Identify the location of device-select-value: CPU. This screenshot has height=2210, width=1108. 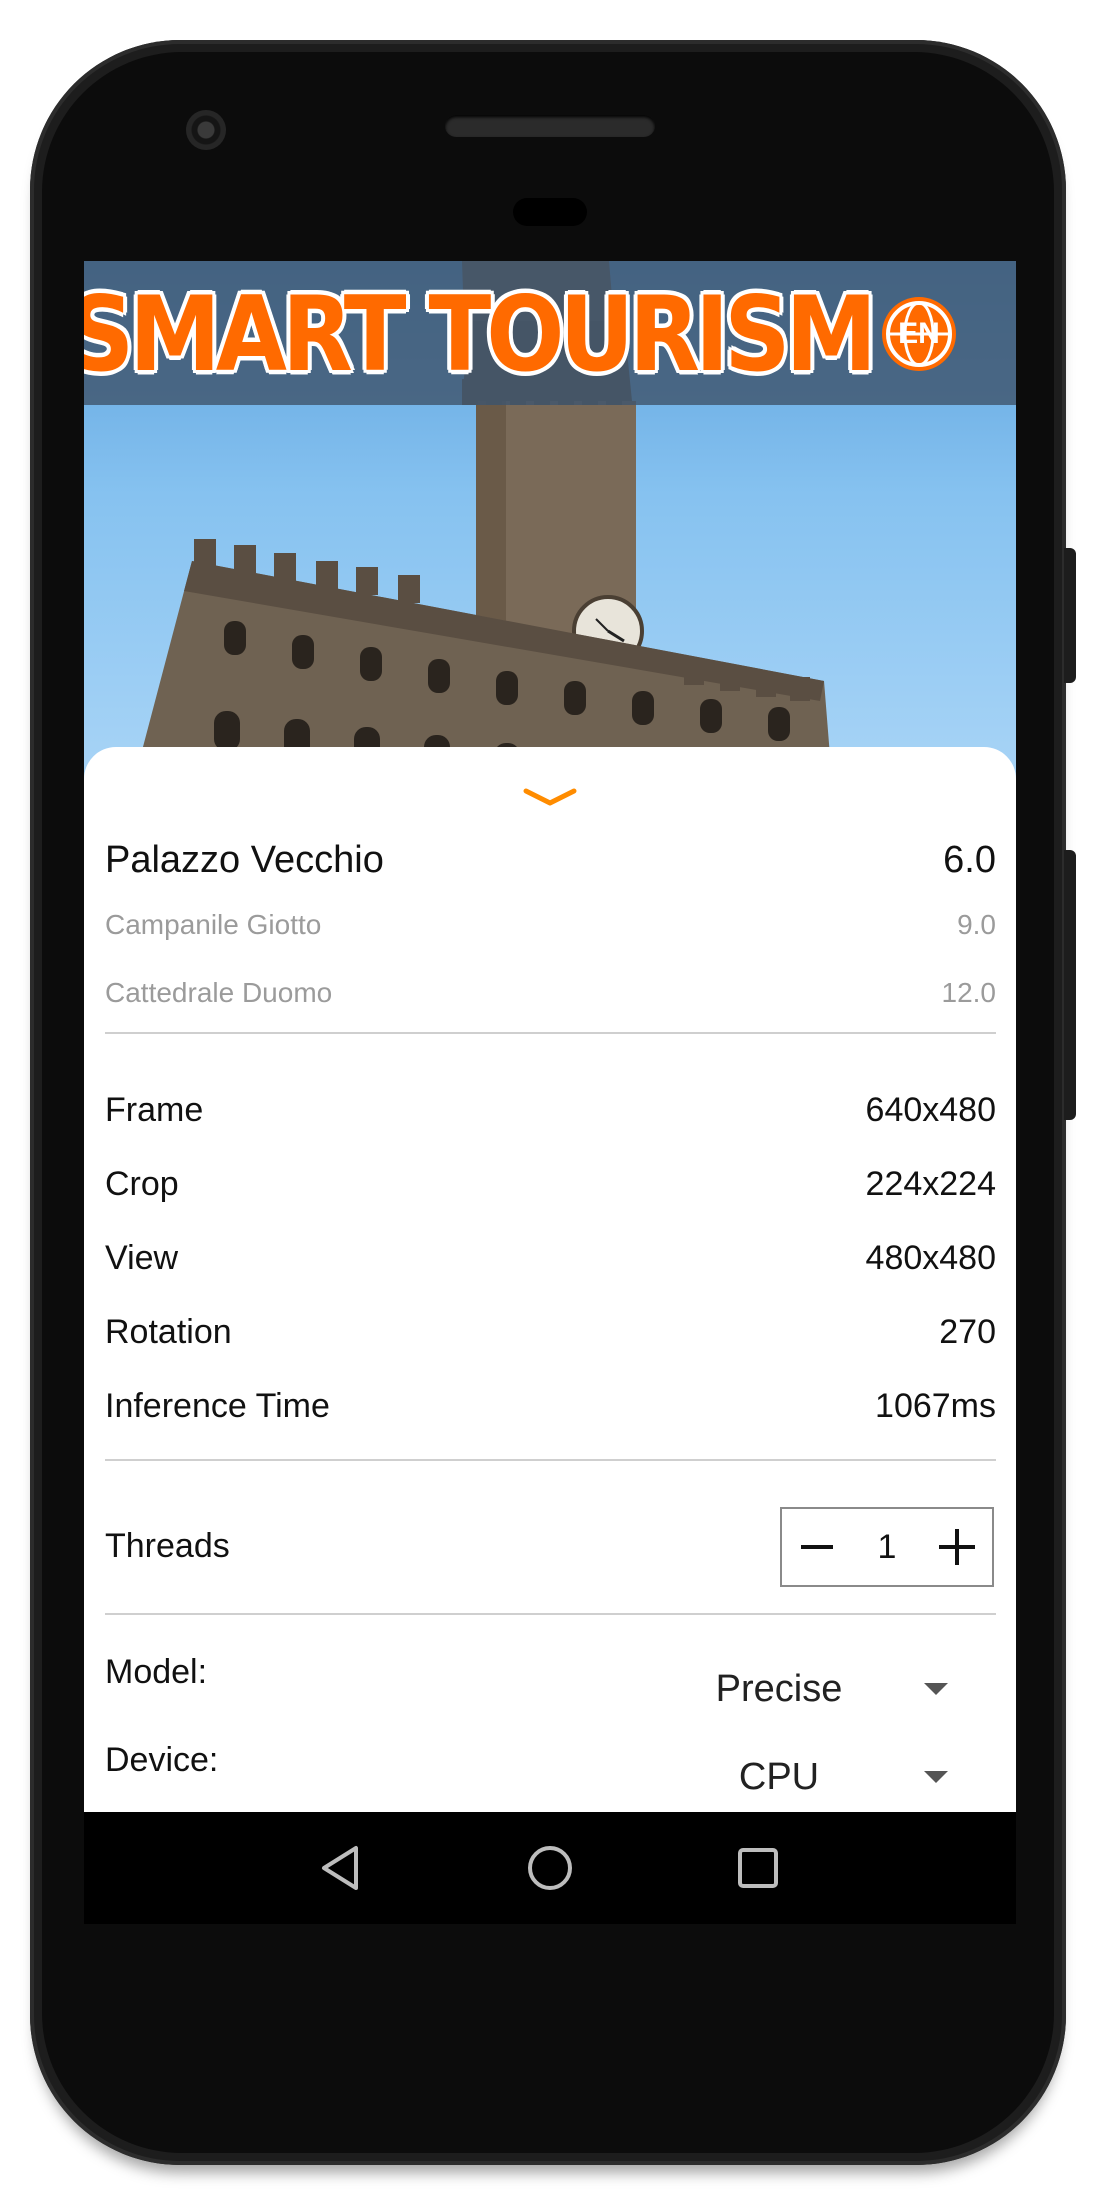
(779, 1776).